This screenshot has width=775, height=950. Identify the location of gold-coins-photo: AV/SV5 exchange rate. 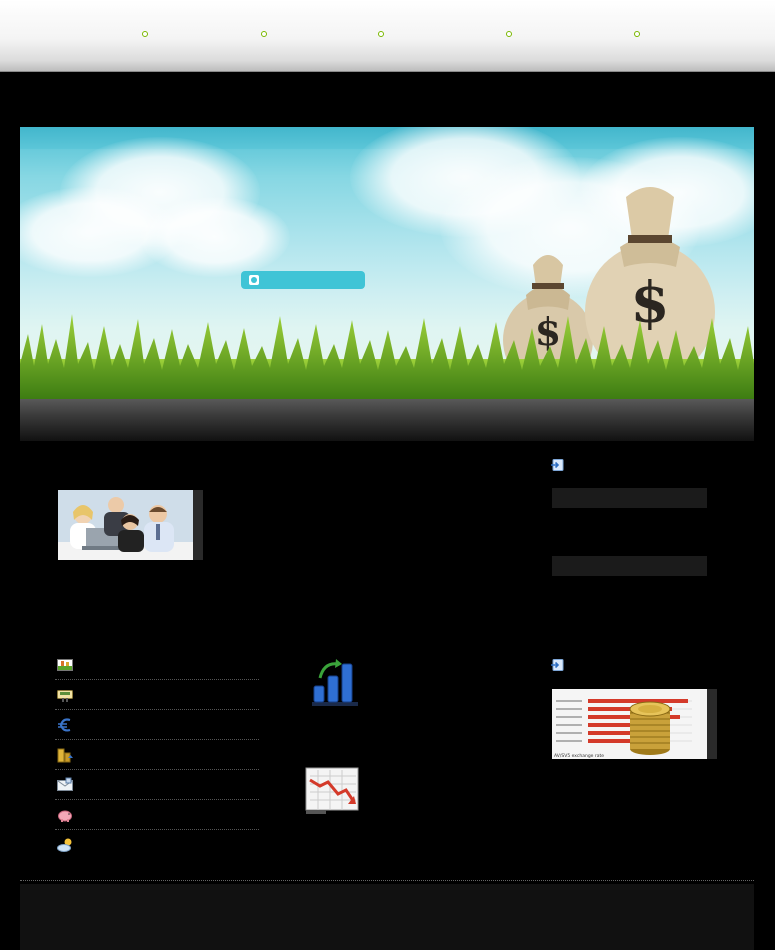
(634, 724).